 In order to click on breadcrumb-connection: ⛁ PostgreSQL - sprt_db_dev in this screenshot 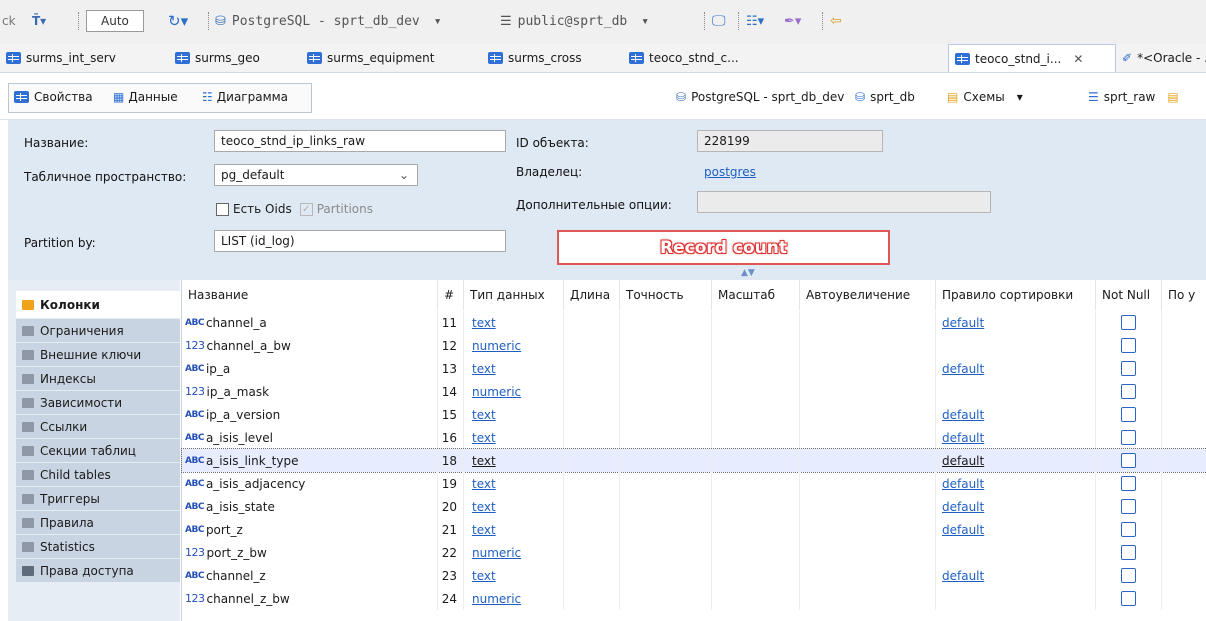, I will do `click(760, 97)`.